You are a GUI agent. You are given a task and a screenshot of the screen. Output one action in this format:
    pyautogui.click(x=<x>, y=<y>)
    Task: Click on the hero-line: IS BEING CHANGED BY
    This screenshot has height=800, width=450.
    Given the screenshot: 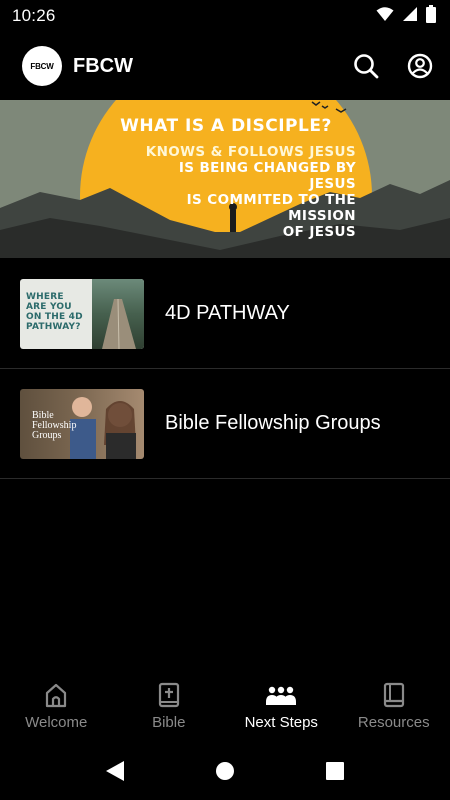 What is the action you would take?
    pyautogui.click(x=267, y=168)
    